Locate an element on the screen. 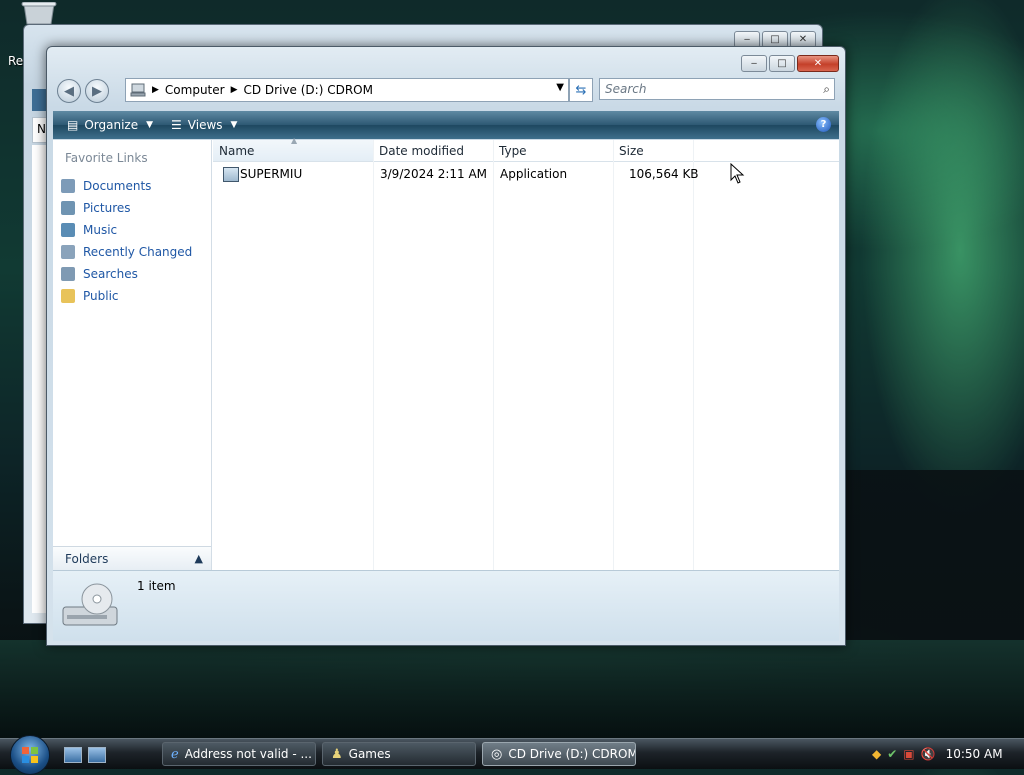 The height and width of the screenshot is (775, 1024). breadcrumb-computer: Computer is located at coordinates (195, 90).